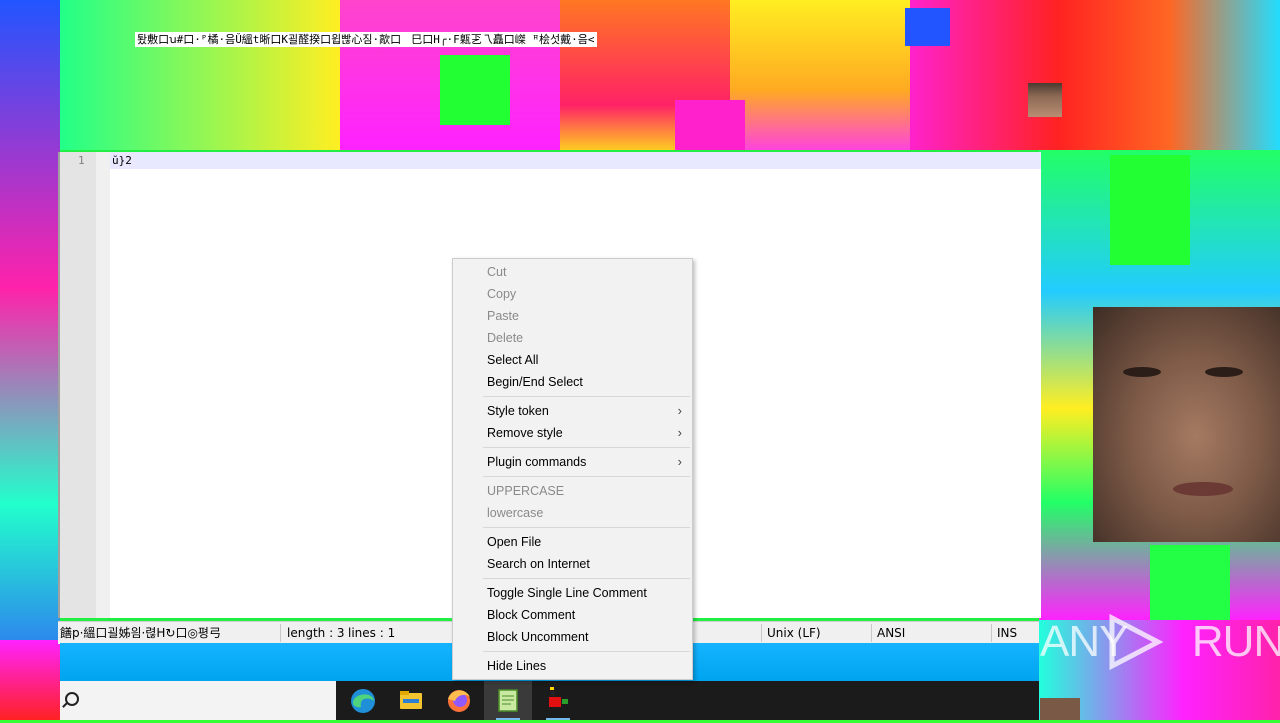  Describe the element at coordinates (1186, 424) in the screenshot. I see `face-photo-large` at that location.